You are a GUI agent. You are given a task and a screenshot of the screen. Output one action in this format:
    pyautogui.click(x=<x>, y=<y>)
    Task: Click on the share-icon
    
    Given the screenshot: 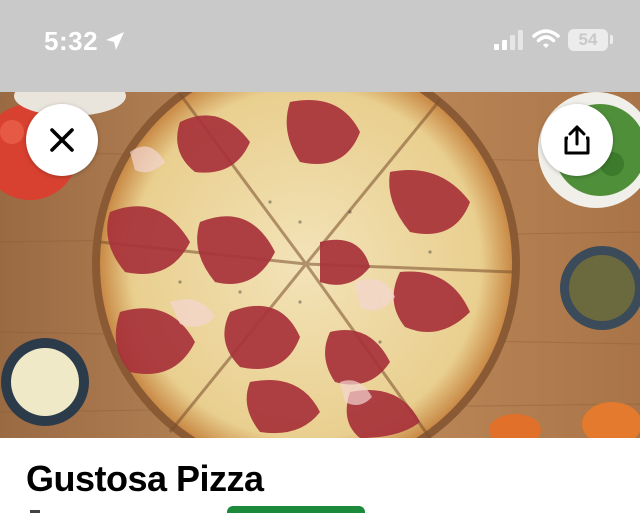 What is the action you would take?
    pyautogui.click(x=577, y=140)
    